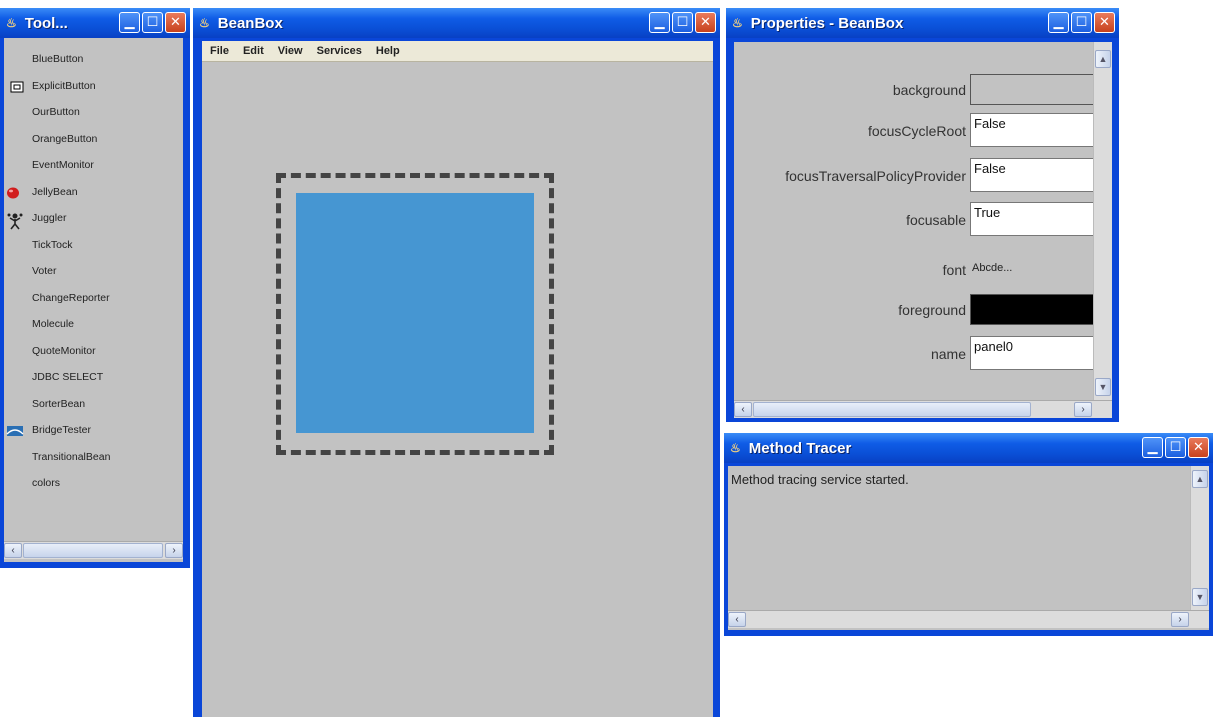 Image resolution: width=1213 pixels, height=717 pixels. What do you see at coordinates (457, 51) in the screenshot?
I see `menu-bar: File Edit View Services Help` at bounding box center [457, 51].